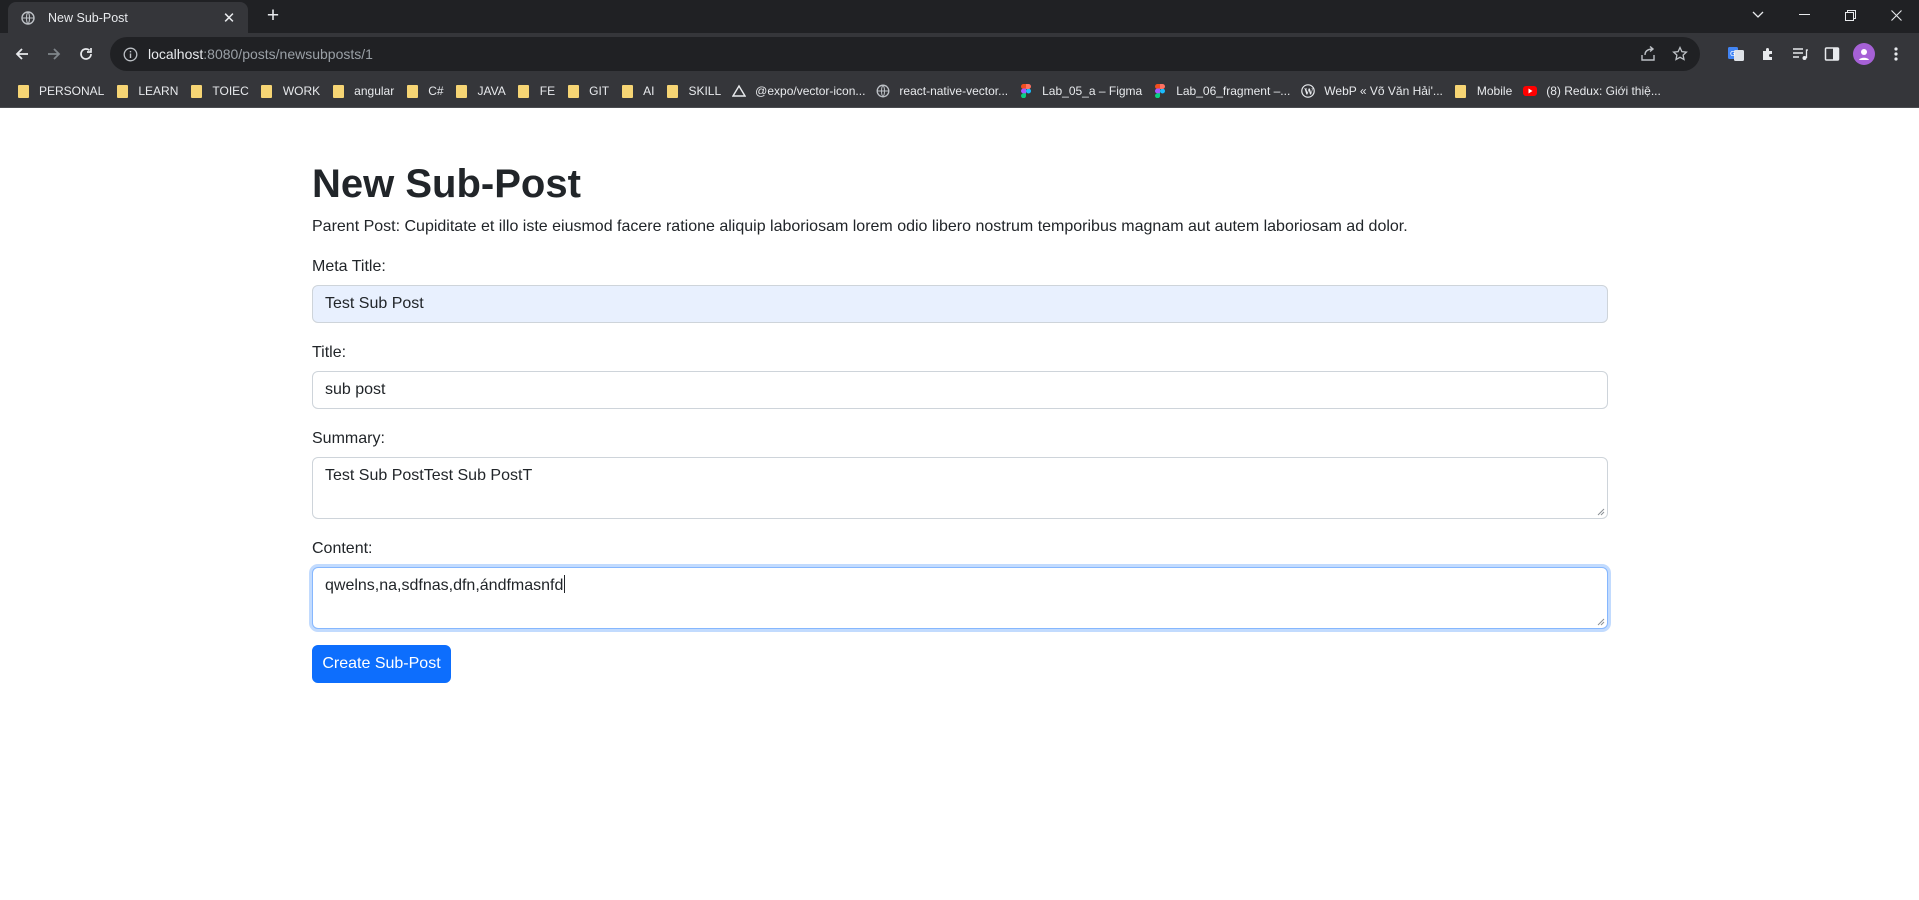 The height and width of the screenshot is (900, 1919). Describe the element at coordinates (72, 91) in the screenshot. I see `bookmark-label: PERSONAL` at that location.